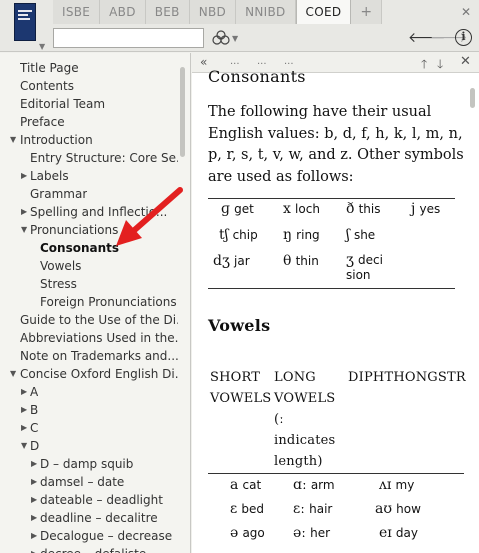  I want to click on module-tabs: ISBE ABD BEB NBD NNIBD COED +, so click(218, 12).